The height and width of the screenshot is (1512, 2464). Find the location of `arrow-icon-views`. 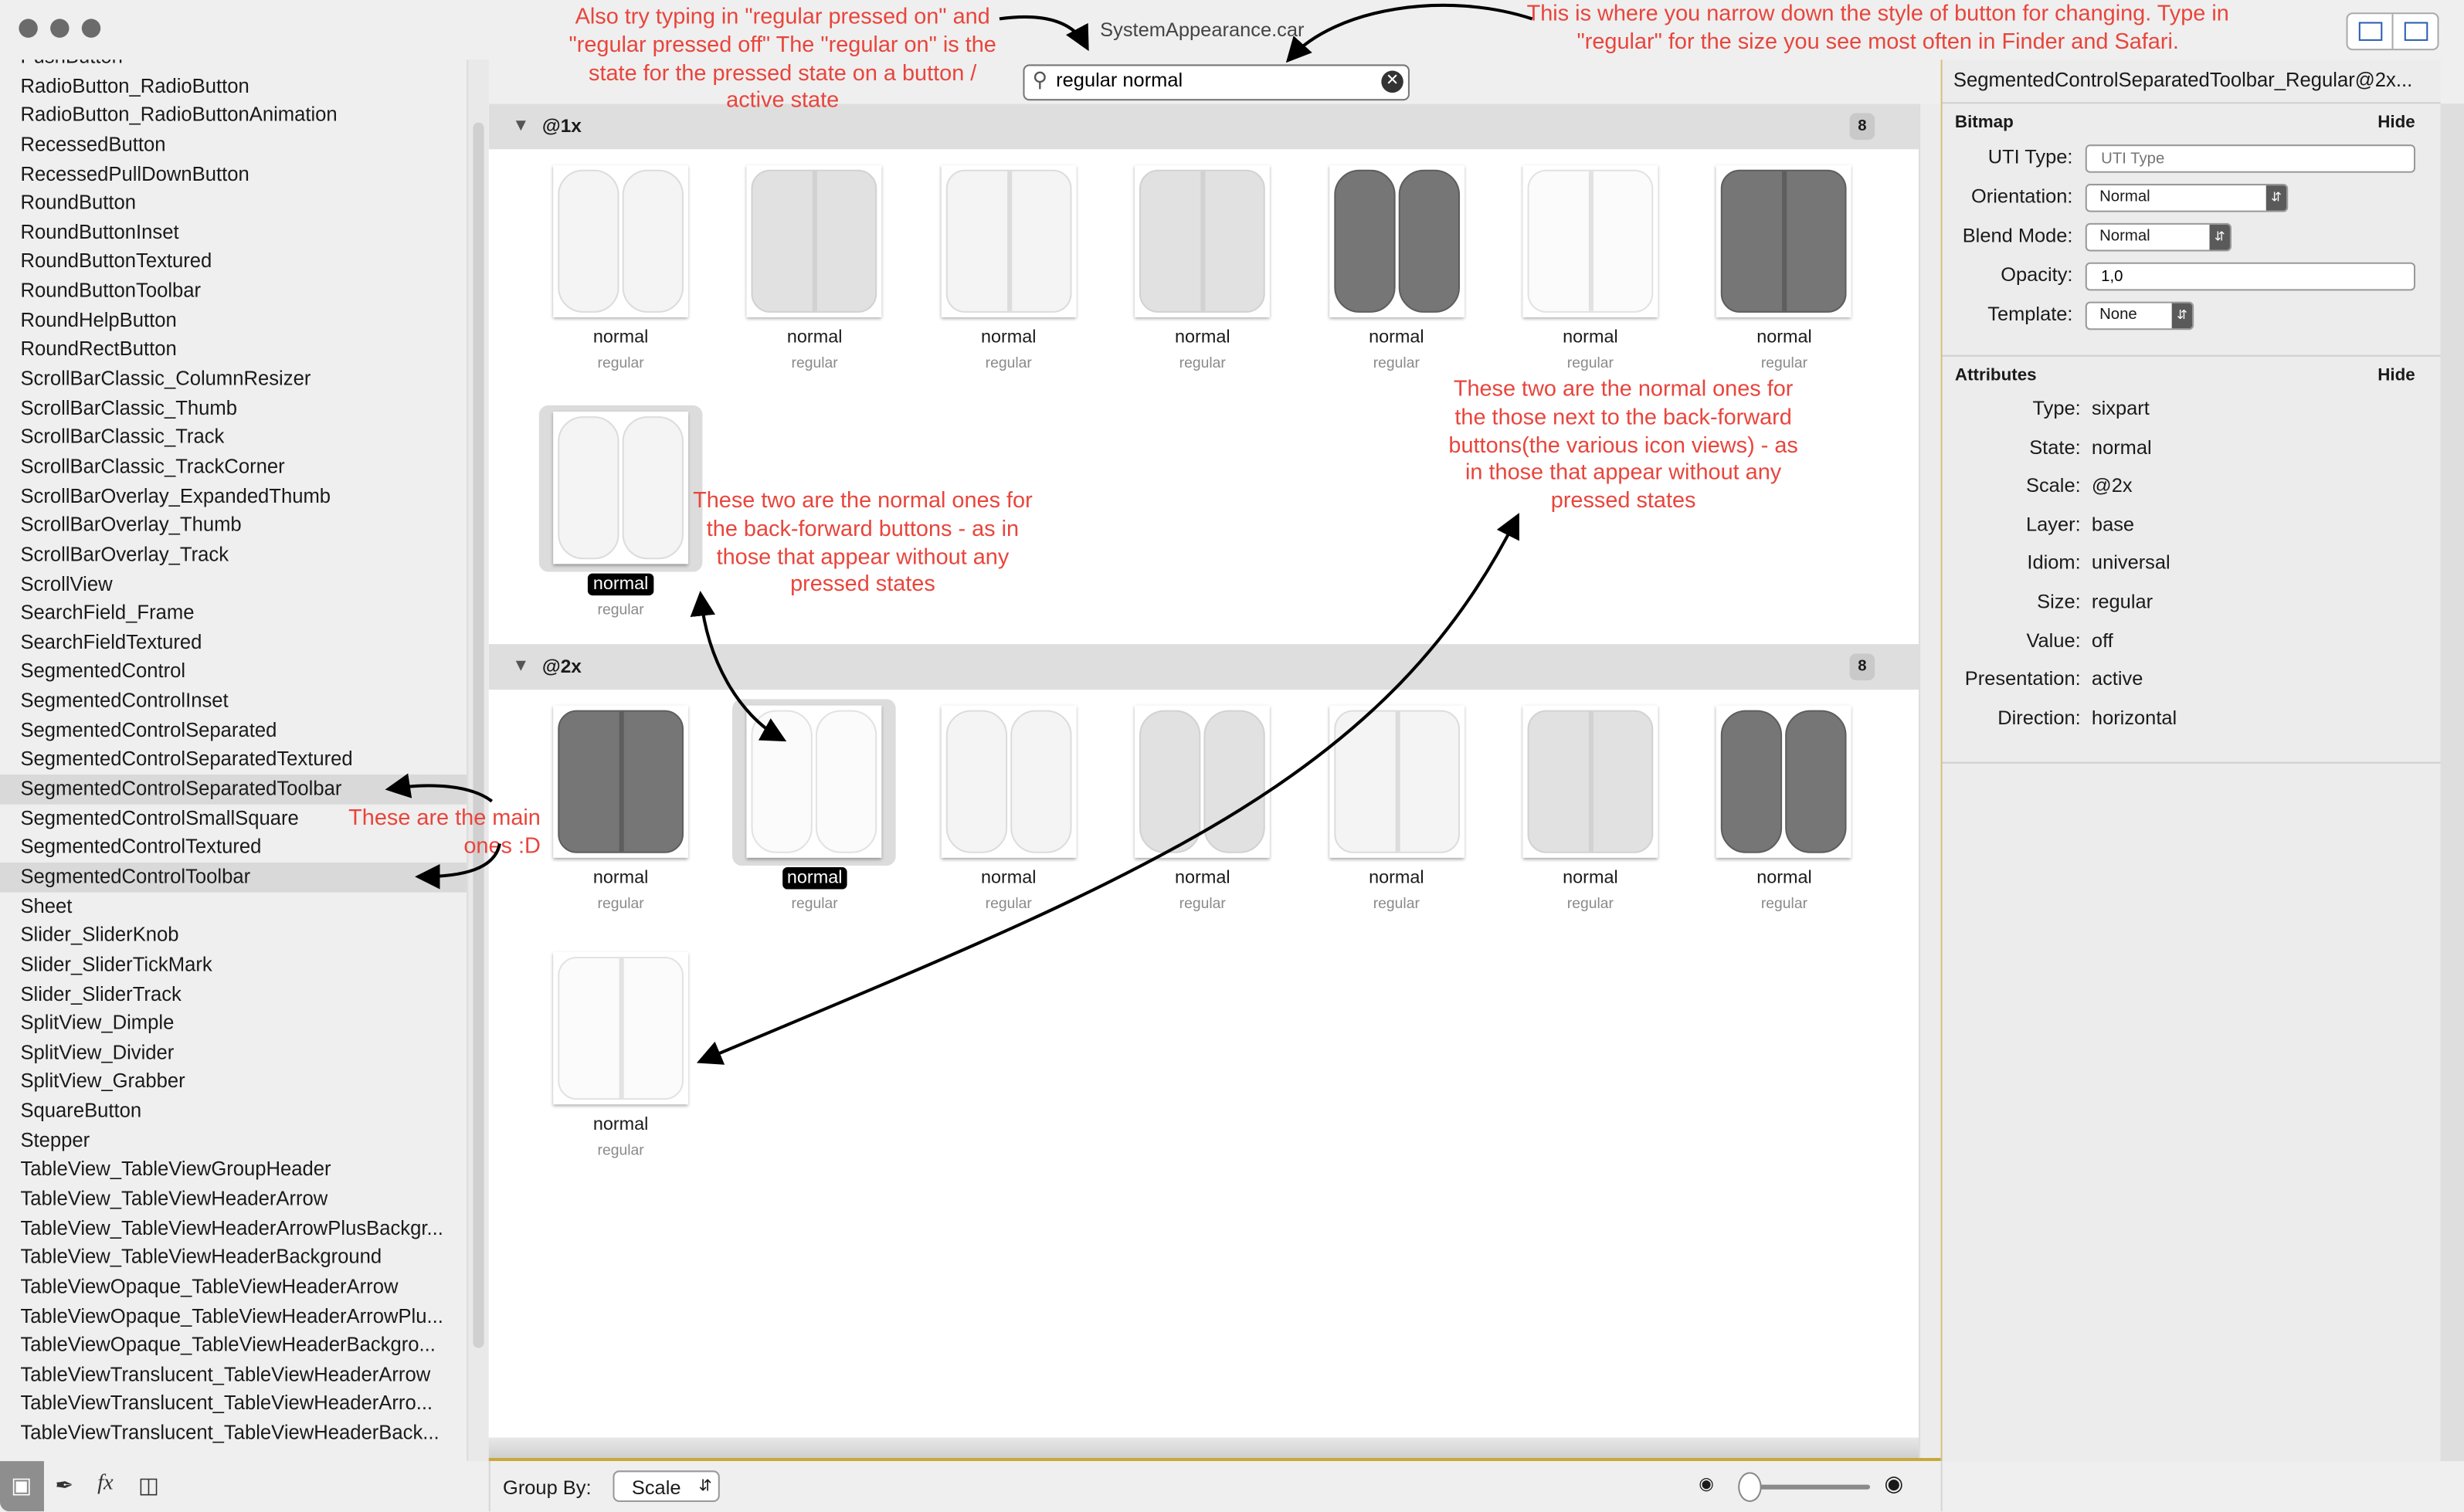

arrow-icon-views is located at coordinates (1107, 789).